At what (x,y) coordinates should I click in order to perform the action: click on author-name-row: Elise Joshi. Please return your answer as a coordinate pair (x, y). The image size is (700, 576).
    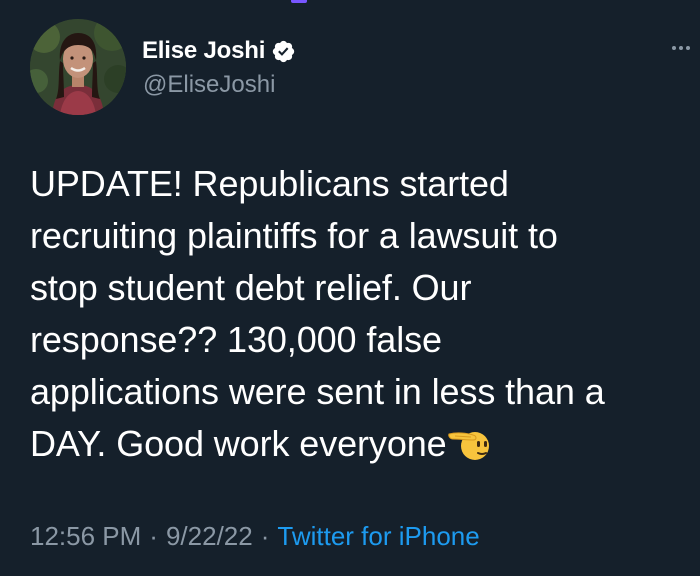
    Looking at the image, I should click on (219, 51).